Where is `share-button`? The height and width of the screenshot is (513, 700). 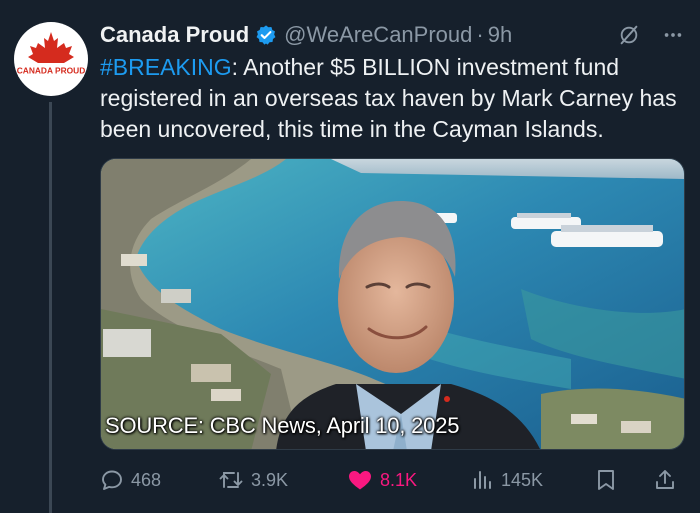 share-button is located at coordinates (665, 480).